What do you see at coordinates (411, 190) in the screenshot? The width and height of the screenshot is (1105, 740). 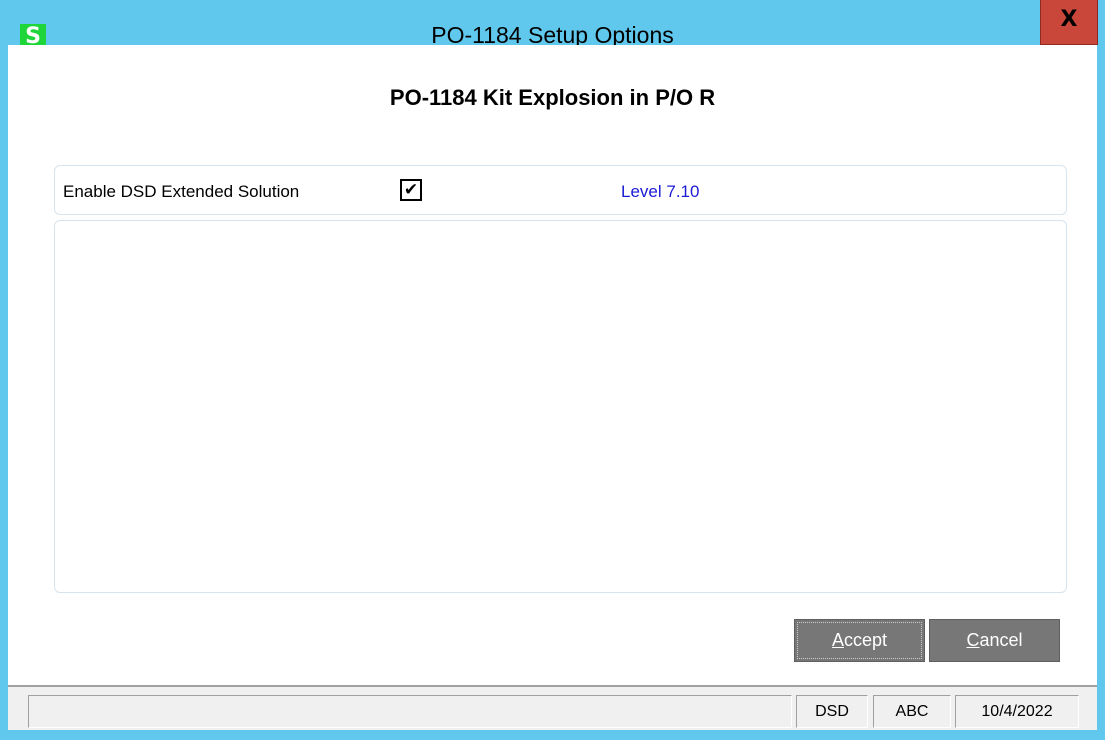 I see `enable-dsd-checkbox: ✔` at bounding box center [411, 190].